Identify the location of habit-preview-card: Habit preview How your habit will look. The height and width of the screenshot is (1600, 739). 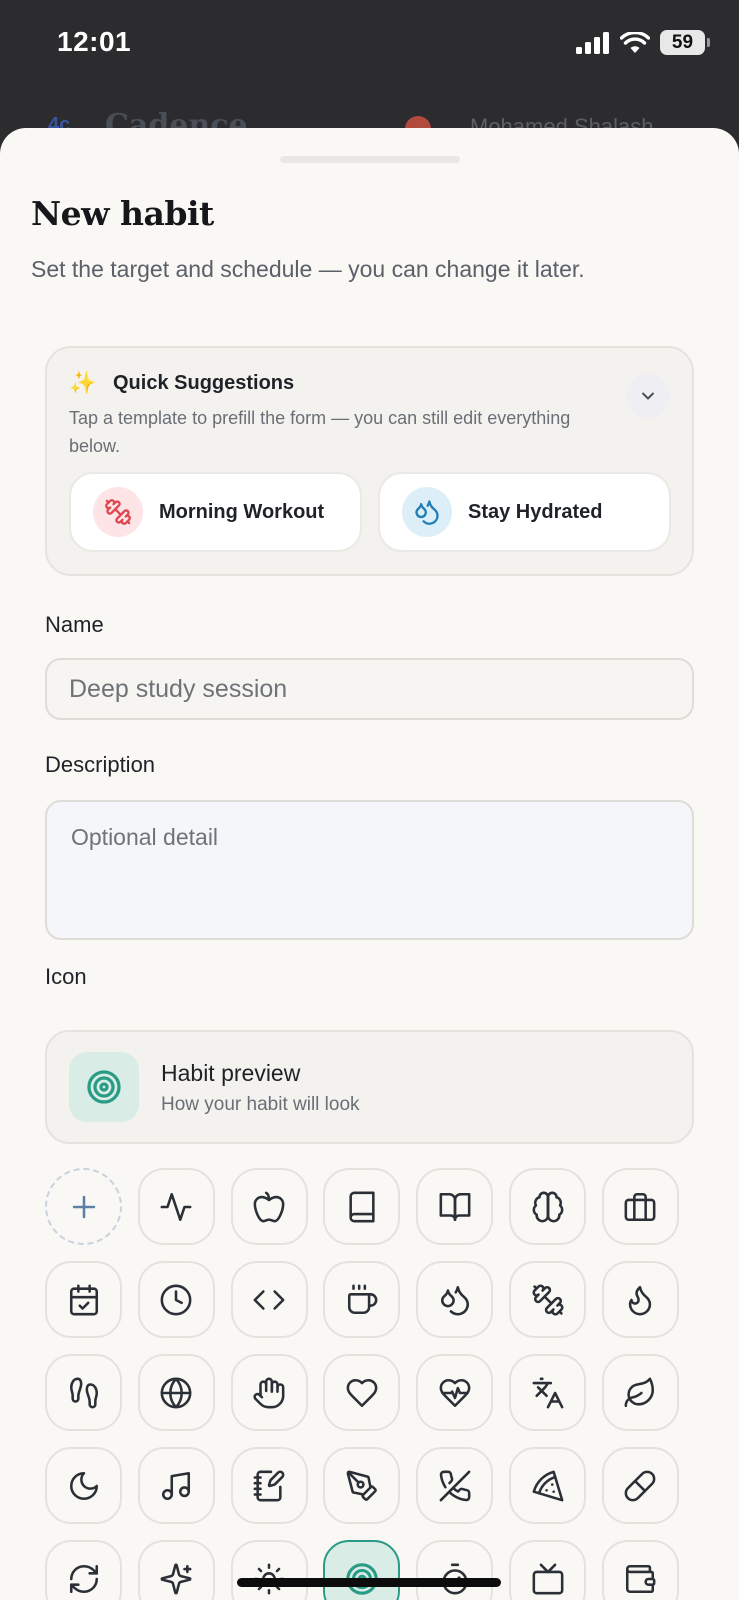
(369, 1087).